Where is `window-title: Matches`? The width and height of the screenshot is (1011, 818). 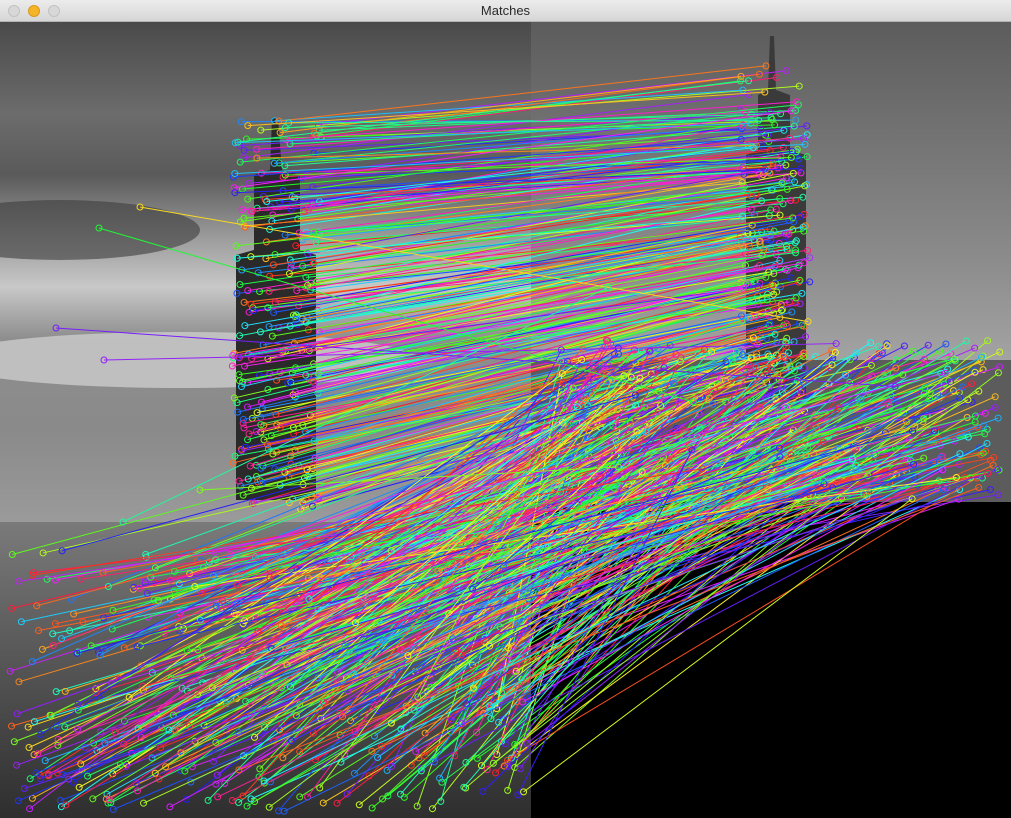
window-title: Matches is located at coordinates (505, 10).